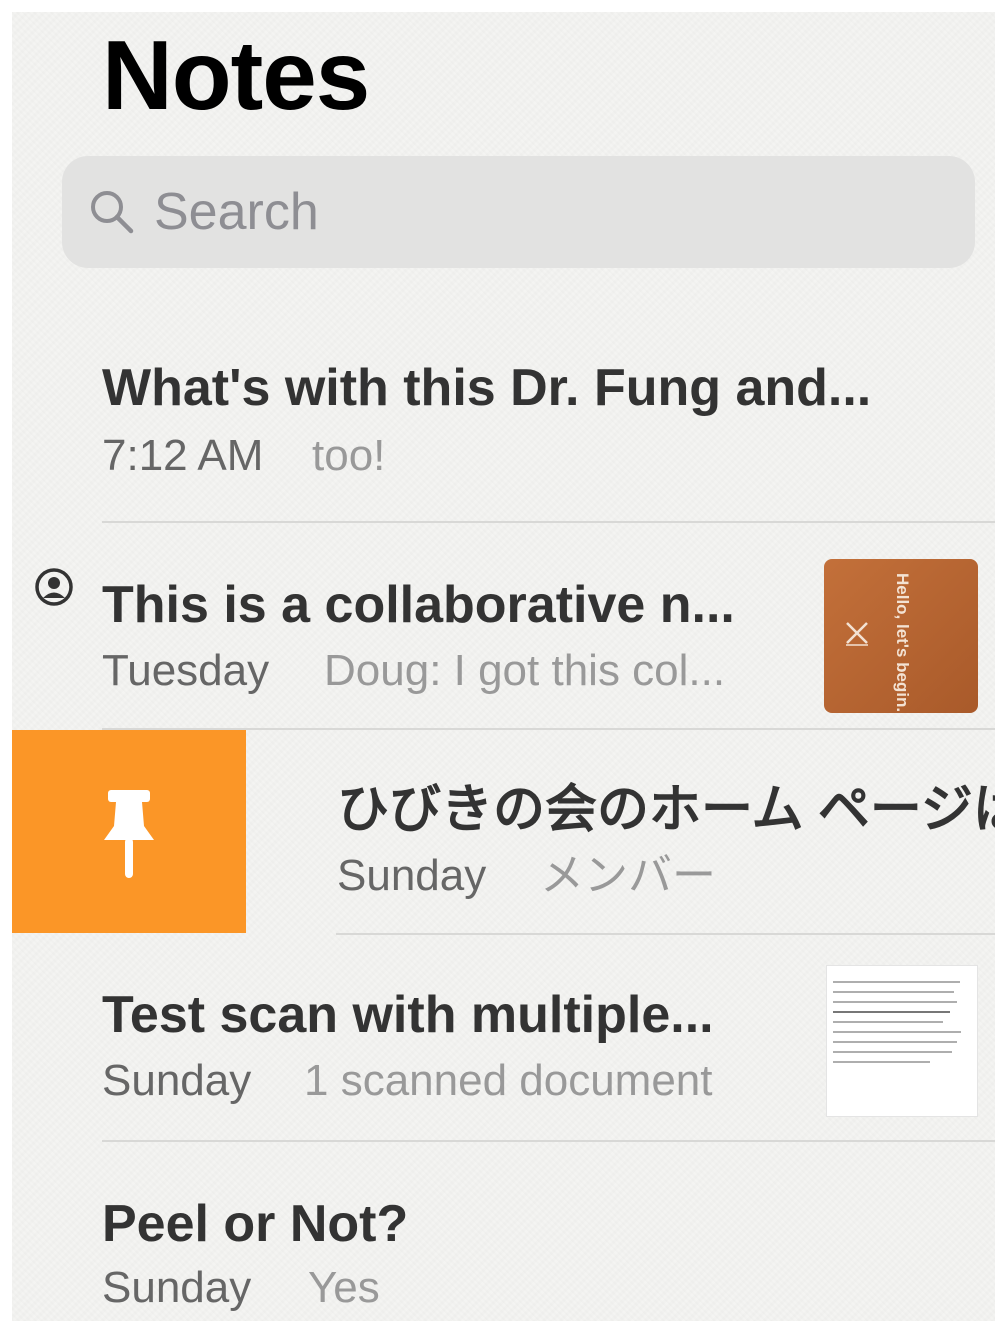 The image size is (995, 1321). Describe the element at coordinates (183, 455) in the screenshot. I see `note-date: 7:12 AM` at that location.